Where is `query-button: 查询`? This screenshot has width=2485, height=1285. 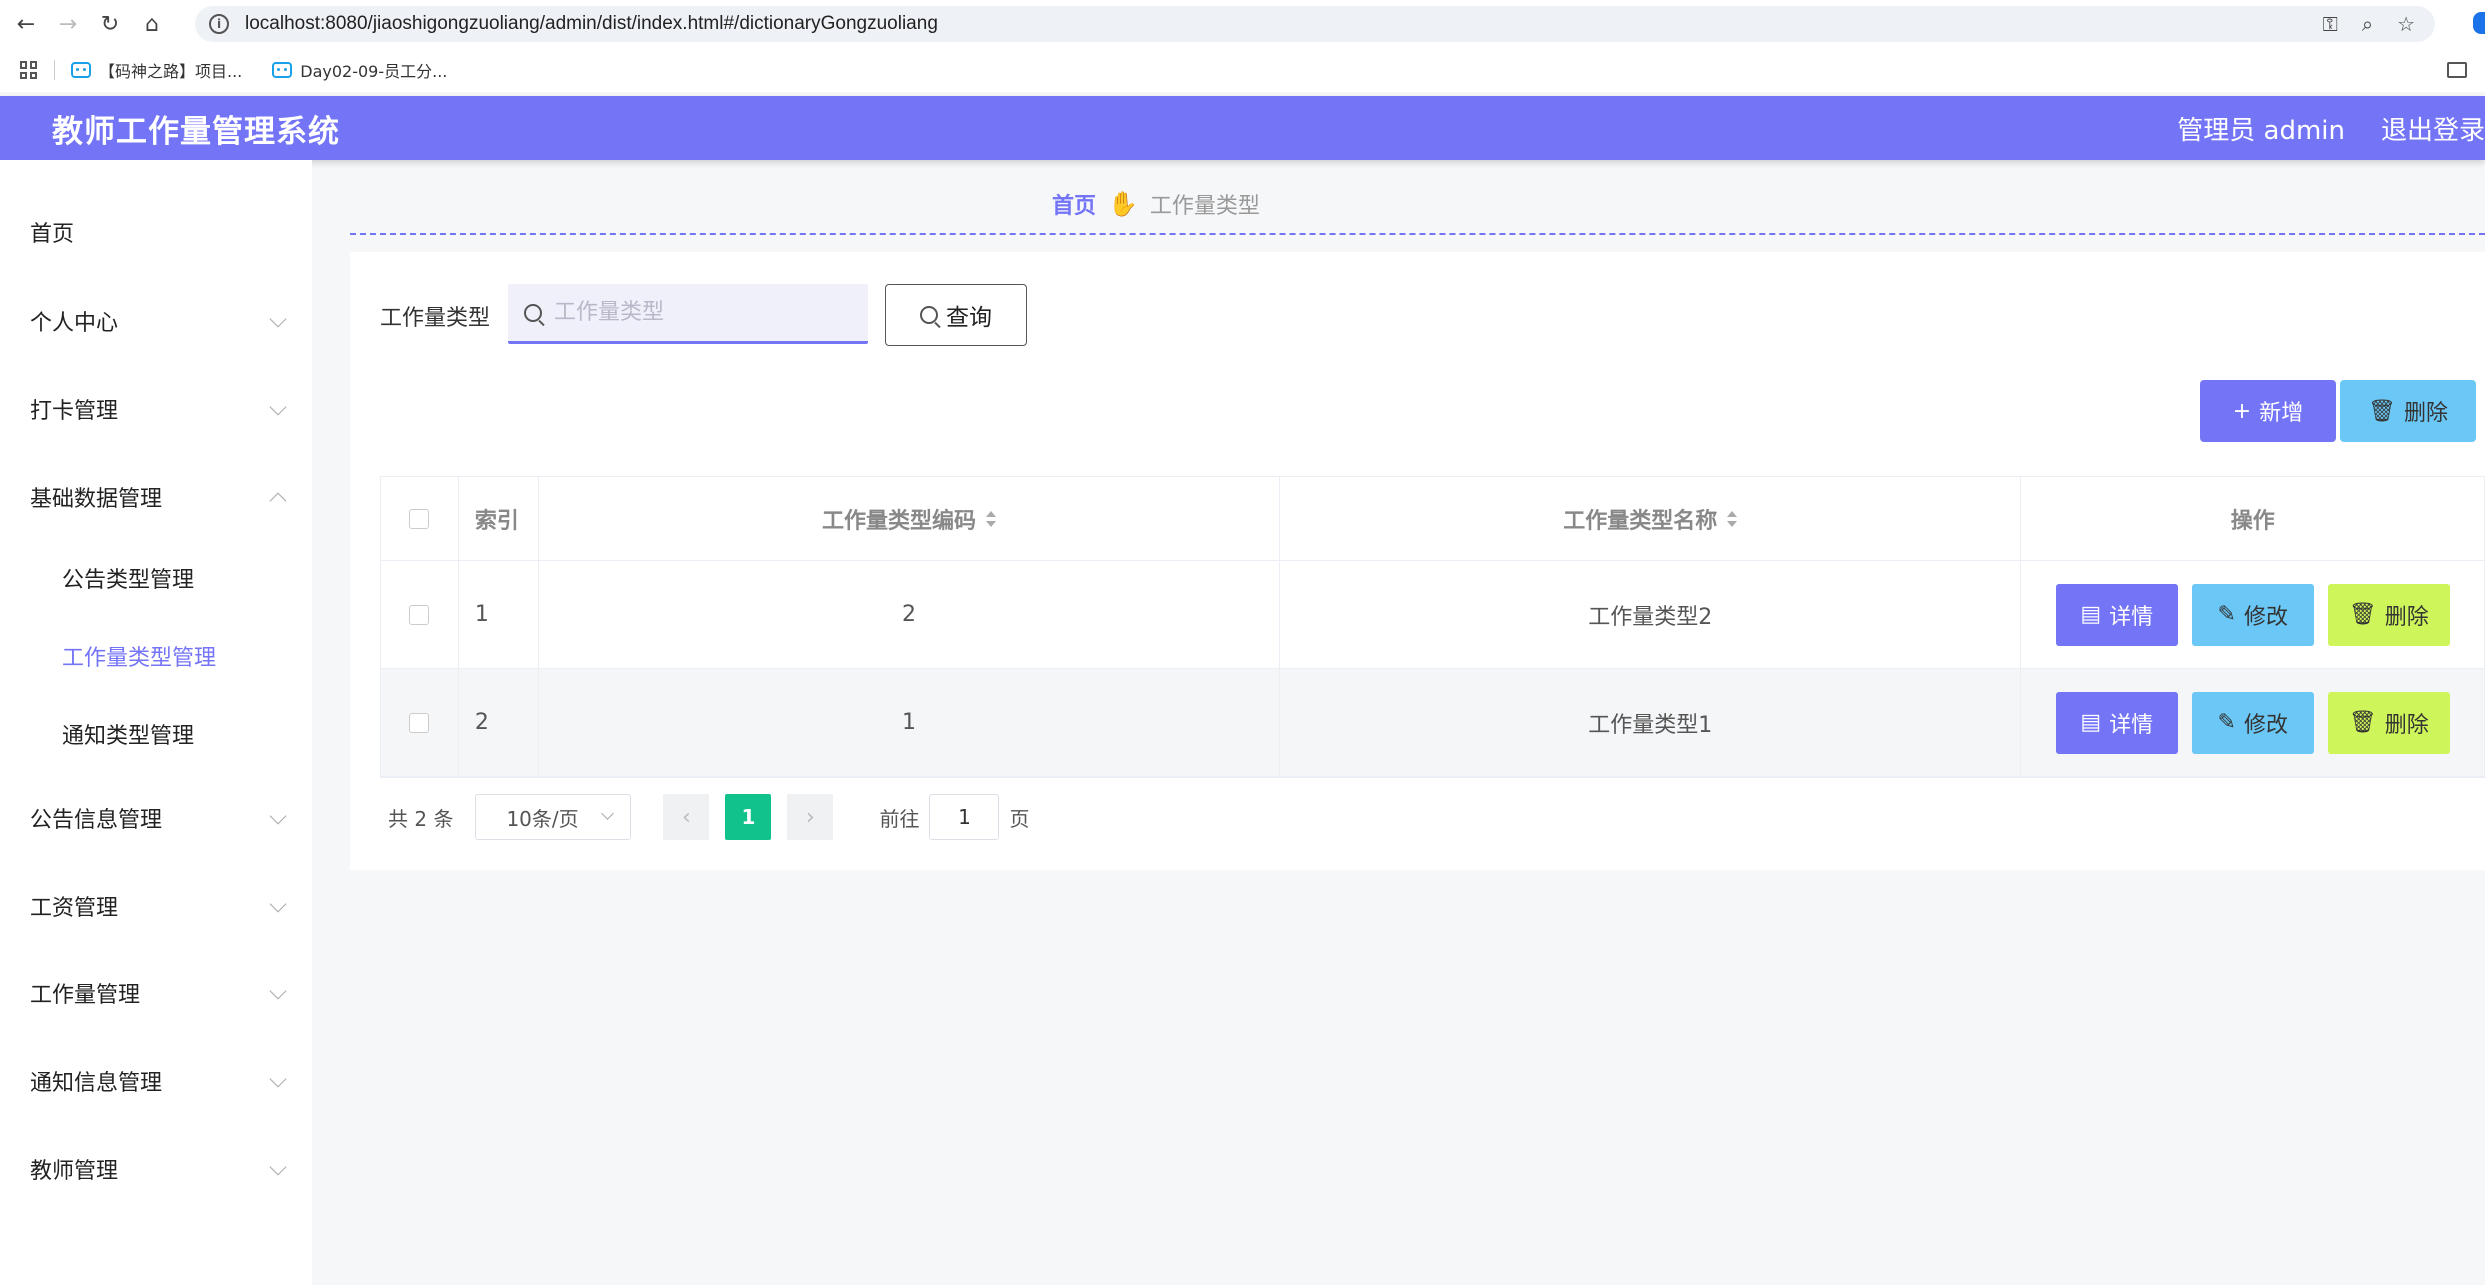
query-button: 查询 is located at coordinates (956, 315).